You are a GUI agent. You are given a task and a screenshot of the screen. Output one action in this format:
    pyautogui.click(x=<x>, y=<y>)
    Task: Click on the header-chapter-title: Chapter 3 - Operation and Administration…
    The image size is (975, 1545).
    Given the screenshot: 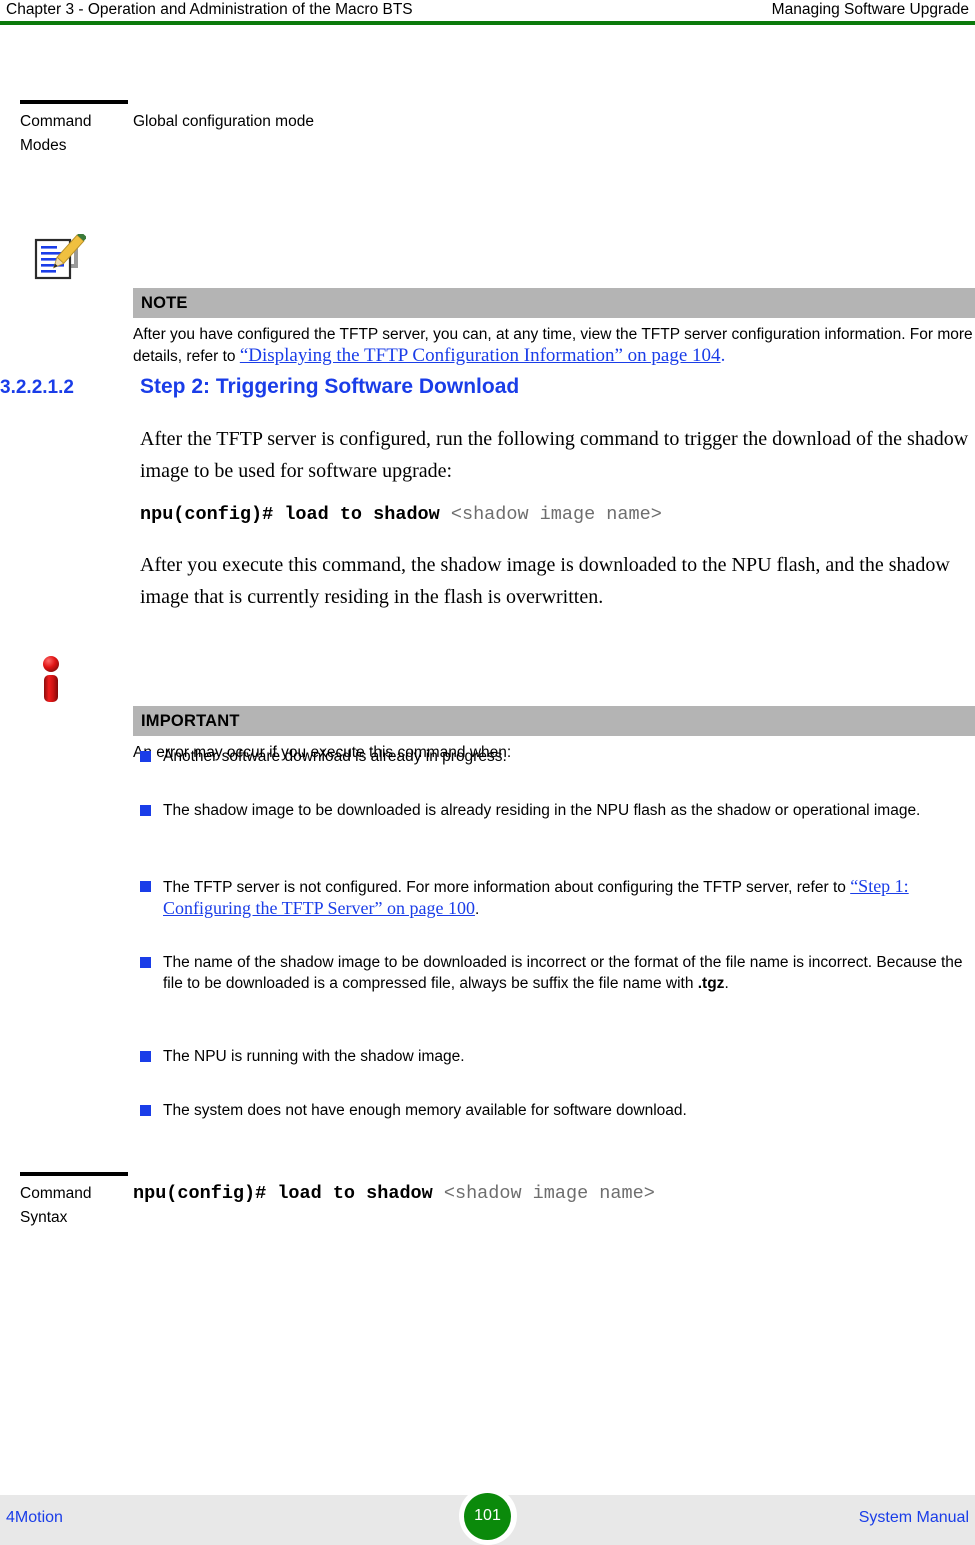 What is the action you would take?
    pyautogui.click(x=209, y=9)
    